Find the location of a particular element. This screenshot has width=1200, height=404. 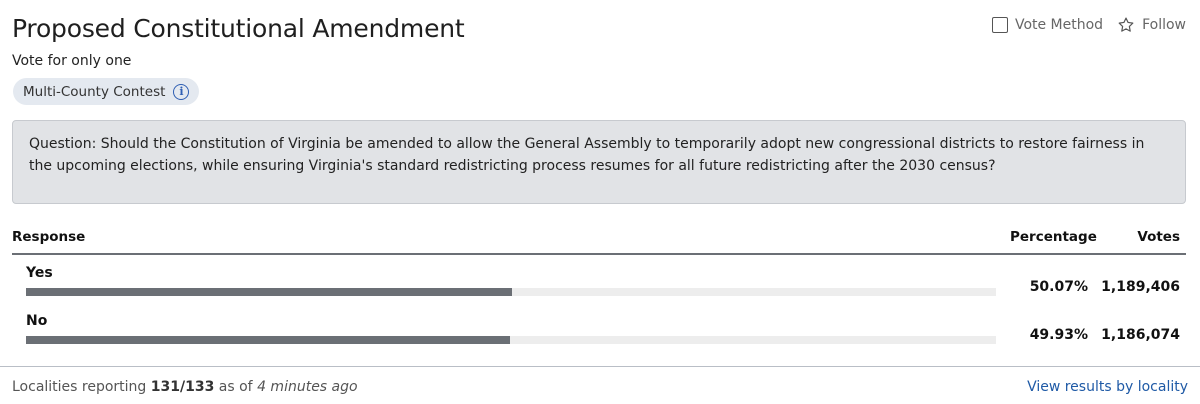

vote-method-toggle: Vote Method is located at coordinates (1047, 25).